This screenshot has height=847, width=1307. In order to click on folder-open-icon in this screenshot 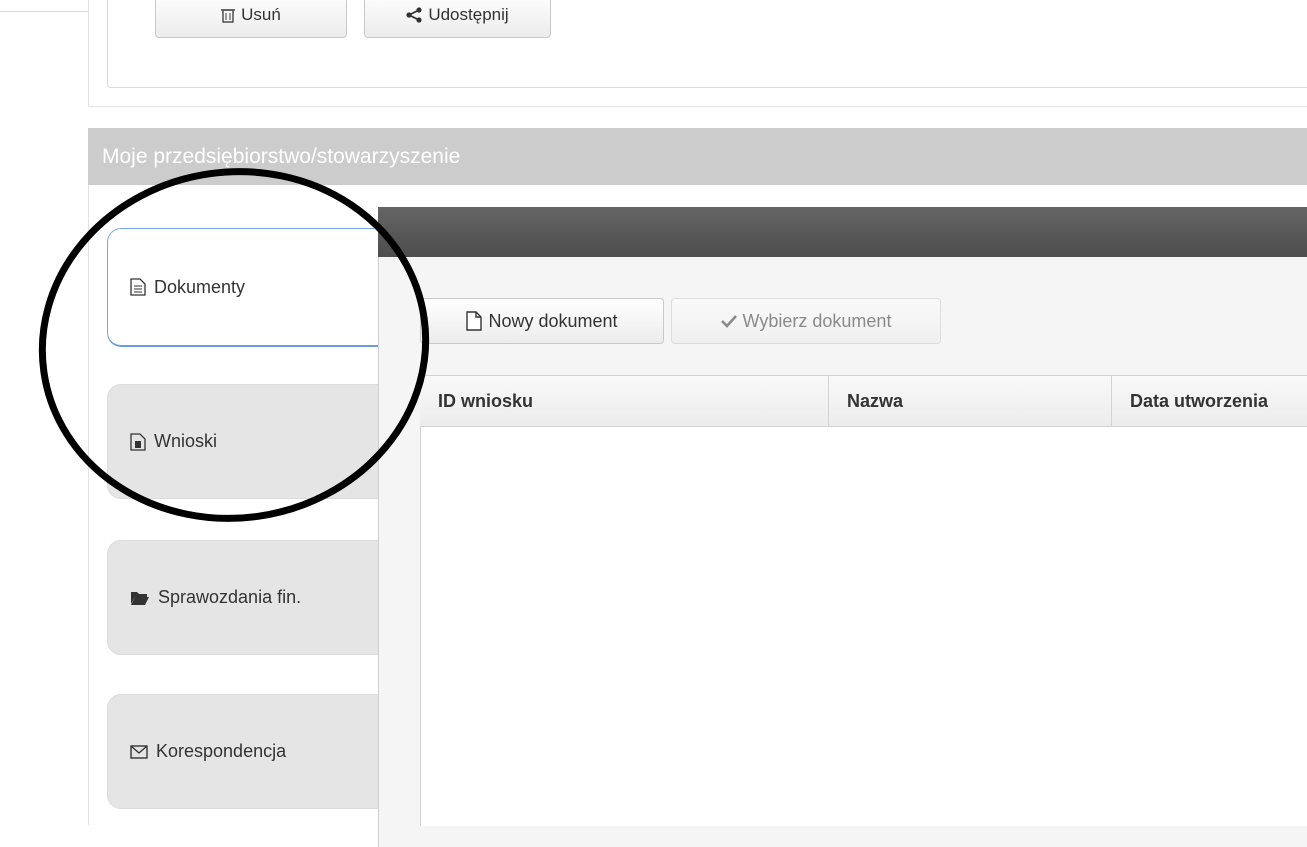, I will do `click(140, 598)`.